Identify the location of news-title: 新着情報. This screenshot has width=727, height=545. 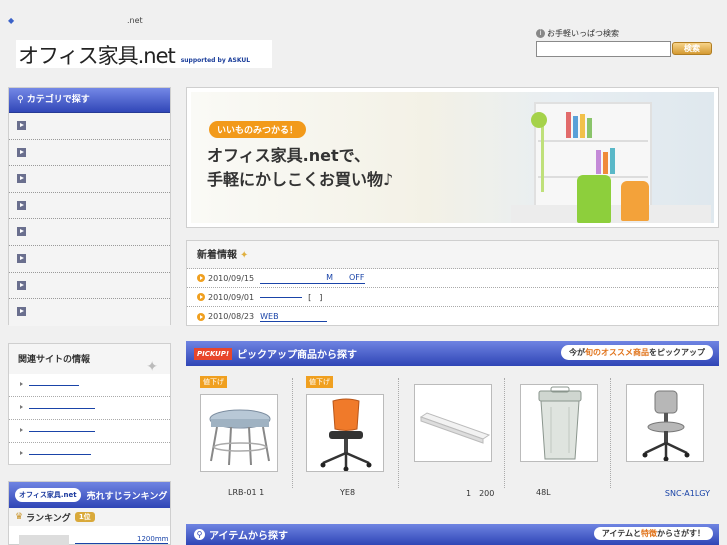
(217, 255).